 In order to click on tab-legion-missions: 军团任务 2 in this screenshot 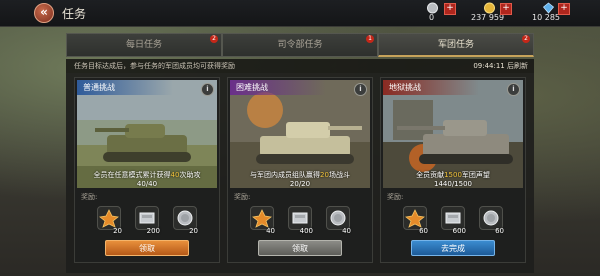, I will do `click(456, 45)`.